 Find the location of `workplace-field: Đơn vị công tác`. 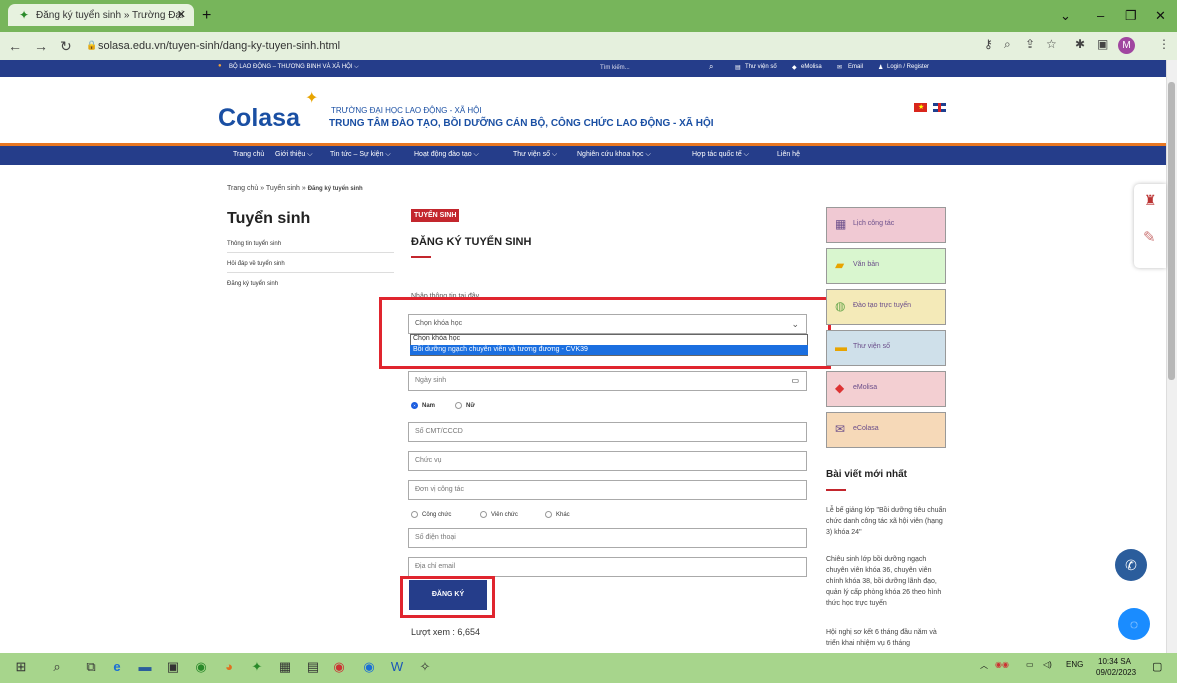

workplace-field: Đơn vị công tác is located at coordinates (607, 490).